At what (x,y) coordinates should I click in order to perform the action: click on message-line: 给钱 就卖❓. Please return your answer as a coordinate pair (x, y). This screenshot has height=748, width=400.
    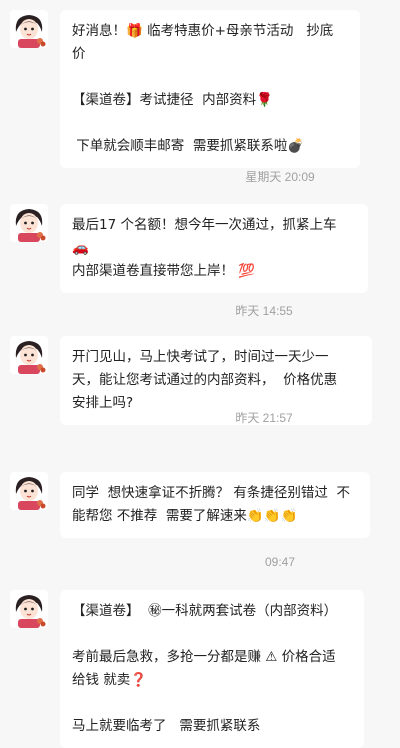
    Looking at the image, I should click on (110, 680).